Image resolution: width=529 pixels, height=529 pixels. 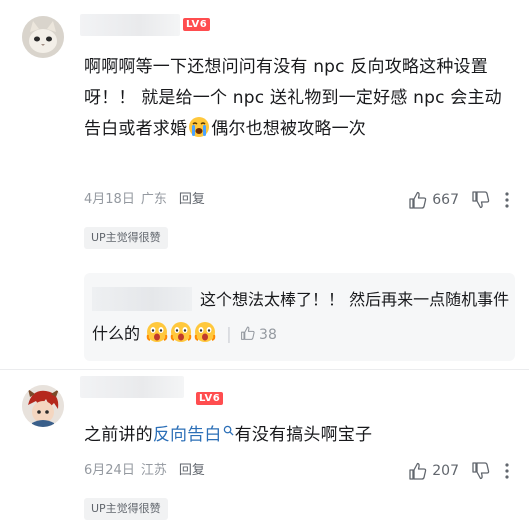 I want to click on like-button: 207, so click(x=433, y=471).